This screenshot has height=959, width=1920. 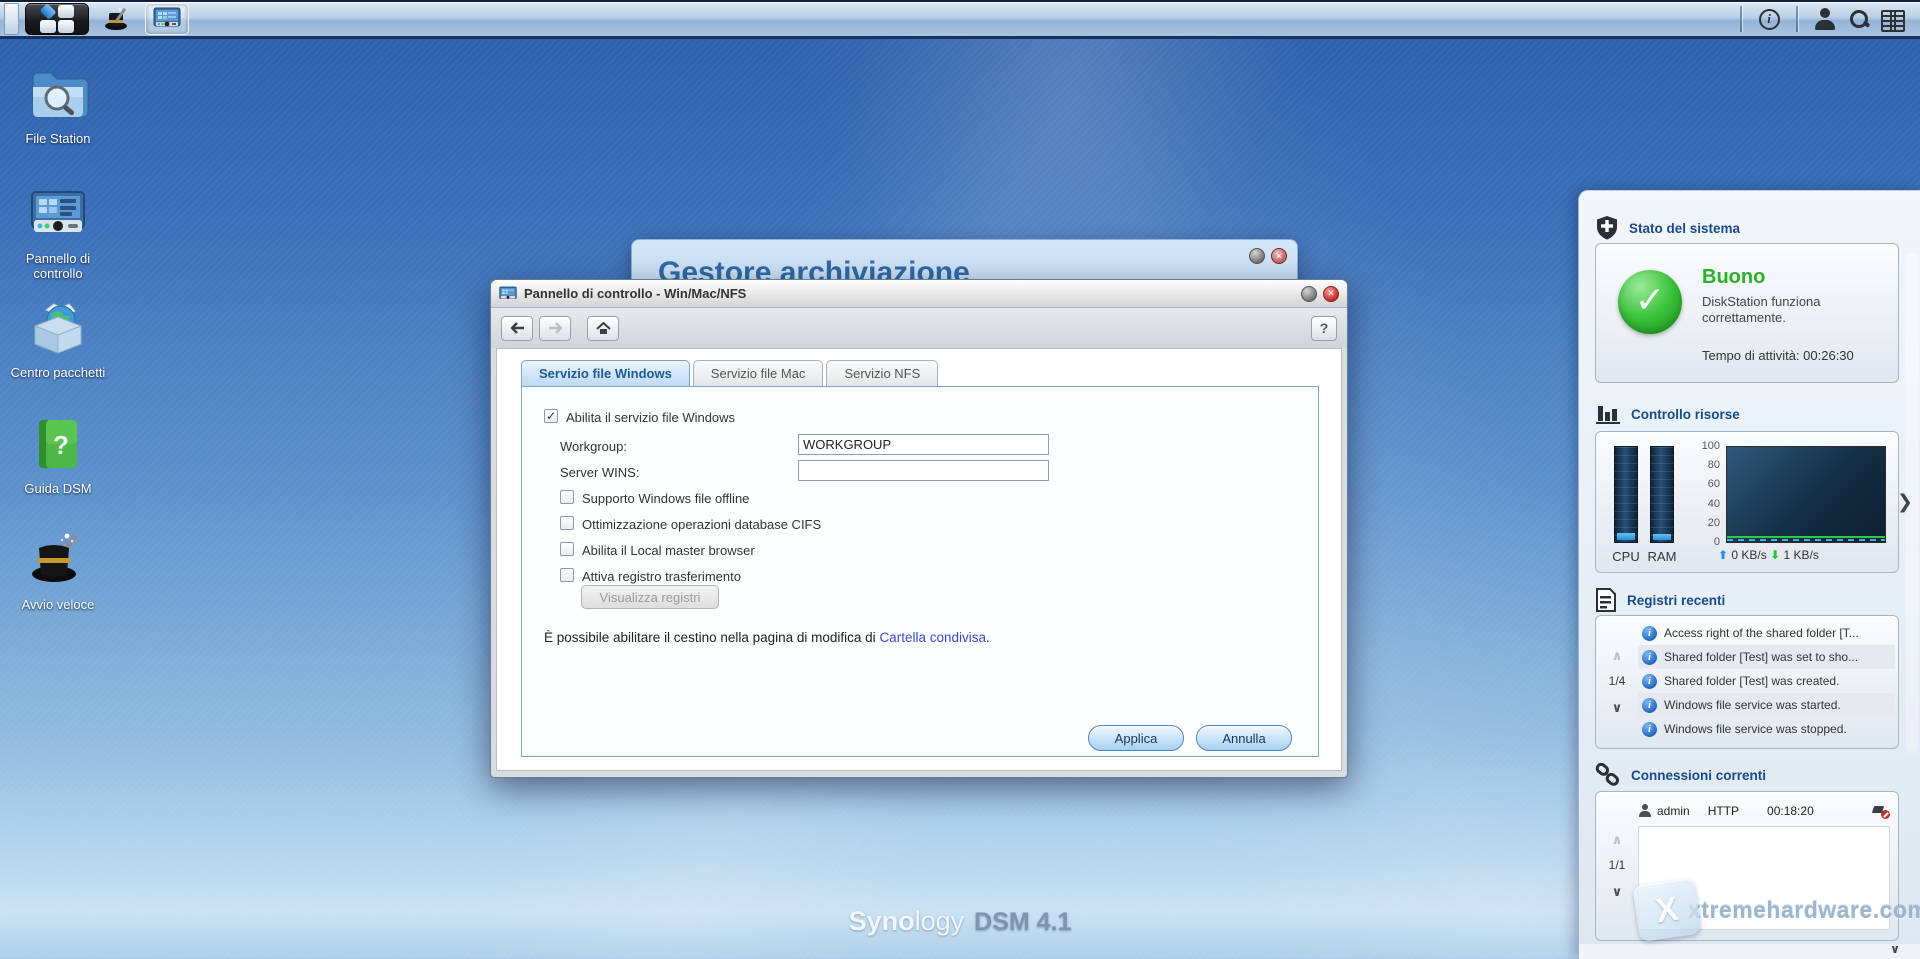 I want to click on transfer-log-checkbox, so click(x=567, y=575).